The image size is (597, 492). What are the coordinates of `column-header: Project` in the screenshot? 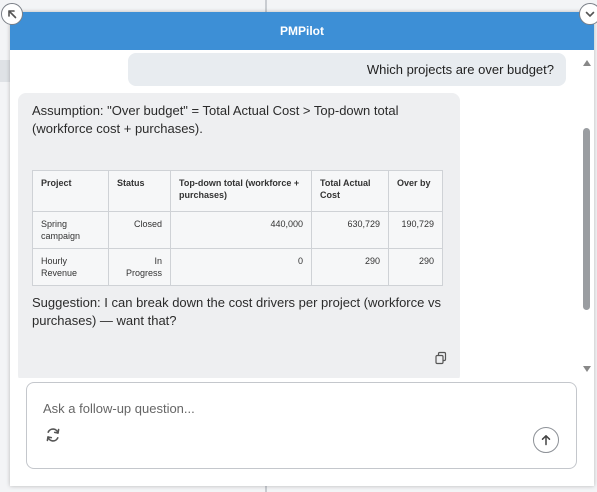 It's located at (70, 191).